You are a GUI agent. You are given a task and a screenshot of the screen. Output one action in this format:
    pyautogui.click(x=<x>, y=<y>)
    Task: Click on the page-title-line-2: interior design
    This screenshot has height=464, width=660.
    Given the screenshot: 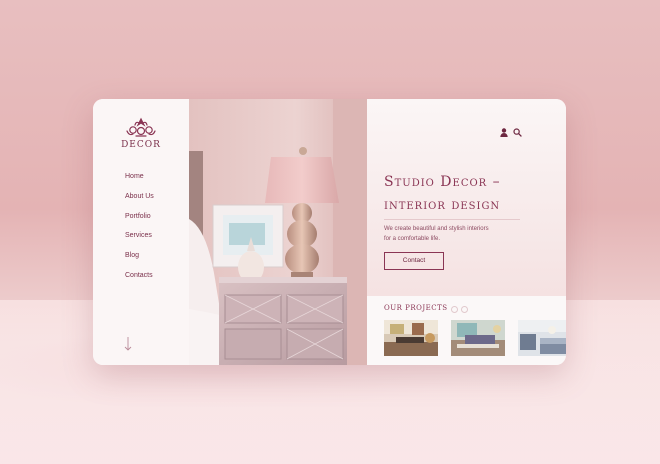 What is the action you would take?
    pyautogui.click(x=442, y=205)
    